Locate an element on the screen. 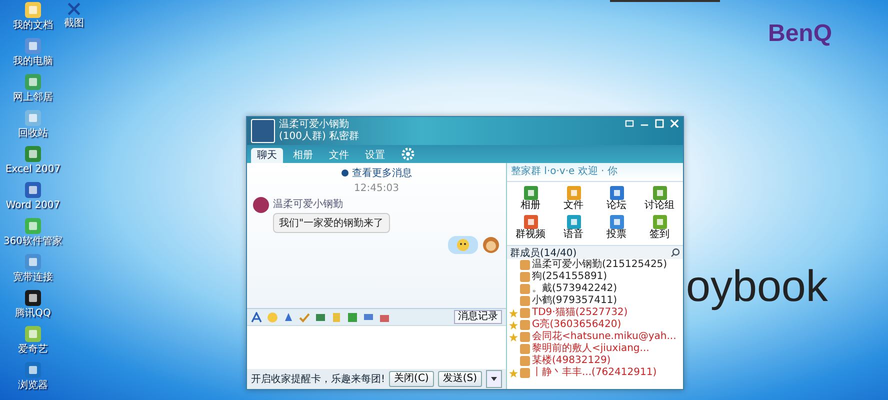  close-button: 关闭(C) is located at coordinates (411, 379).